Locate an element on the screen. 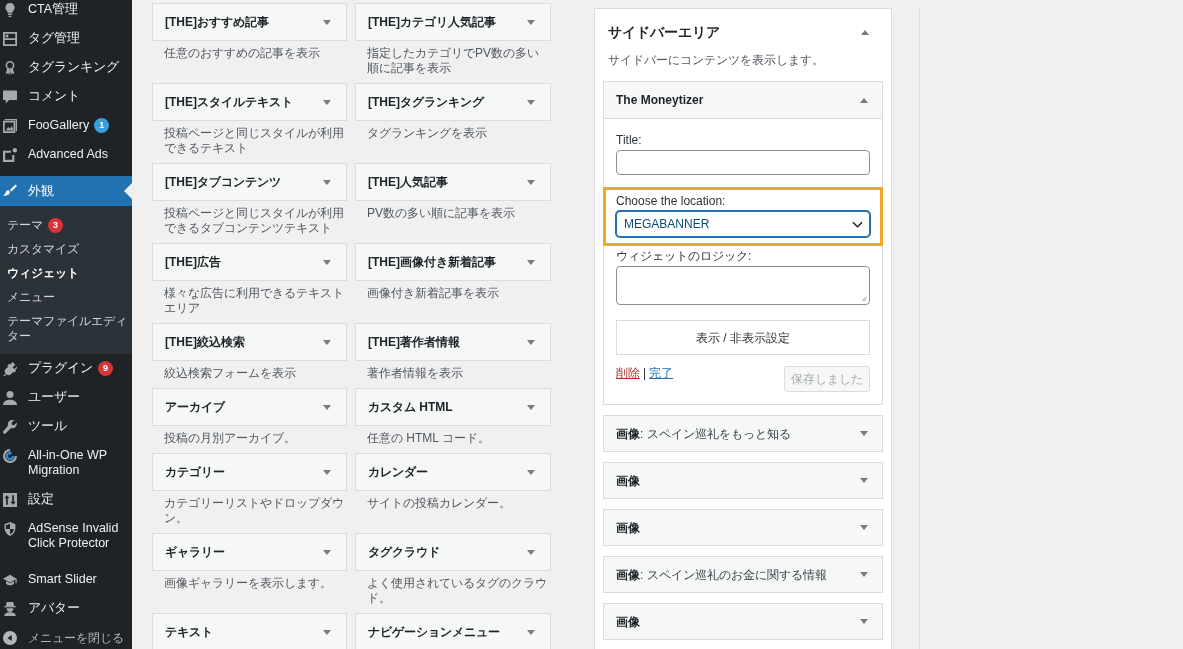  submenu-item: カスタマイズ is located at coordinates (66, 249).